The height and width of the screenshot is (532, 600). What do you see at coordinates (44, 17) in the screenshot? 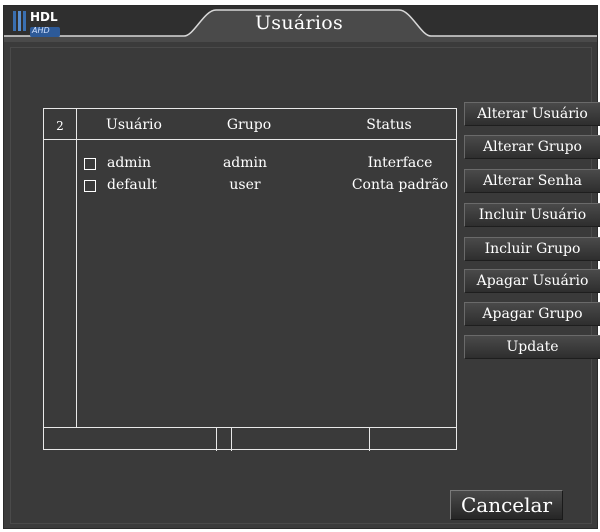
I see `logo-text: HDL` at bounding box center [44, 17].